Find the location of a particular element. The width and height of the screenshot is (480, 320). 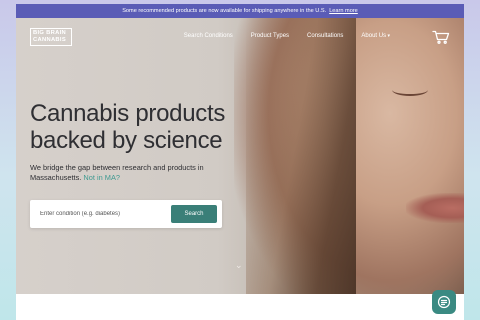

brand-logo: BIG BRAIN CANNABIS is located at coordinates (51, 37).